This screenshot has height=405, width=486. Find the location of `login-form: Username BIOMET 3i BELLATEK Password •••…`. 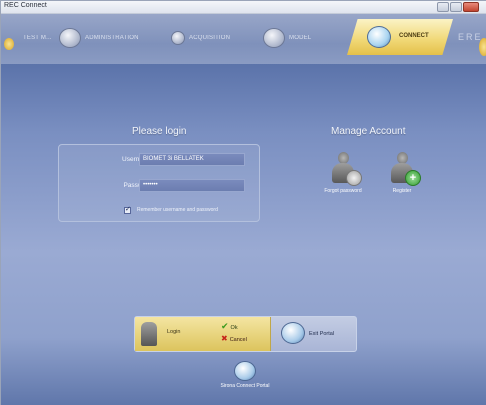

login-form: Username BIOMET 3i BELLATEK Password •••… is located at coordinates (159, 183).